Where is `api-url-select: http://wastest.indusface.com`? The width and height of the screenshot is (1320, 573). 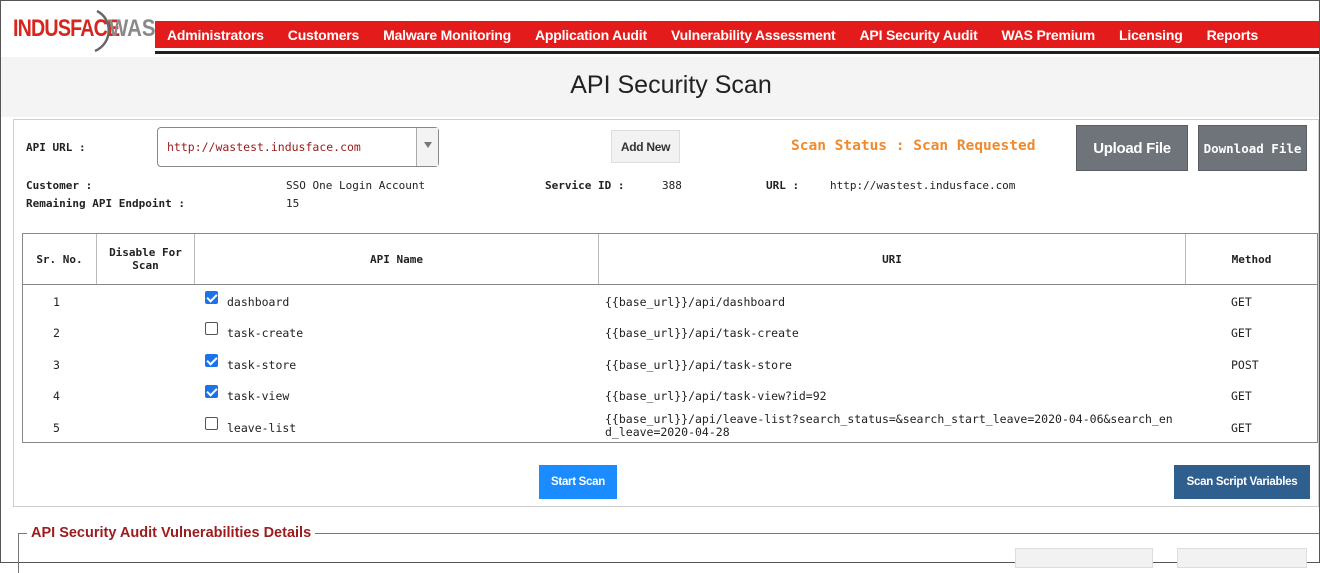
api-url-select: http://wastest.indusface.com is located at coordinates (298, 147).